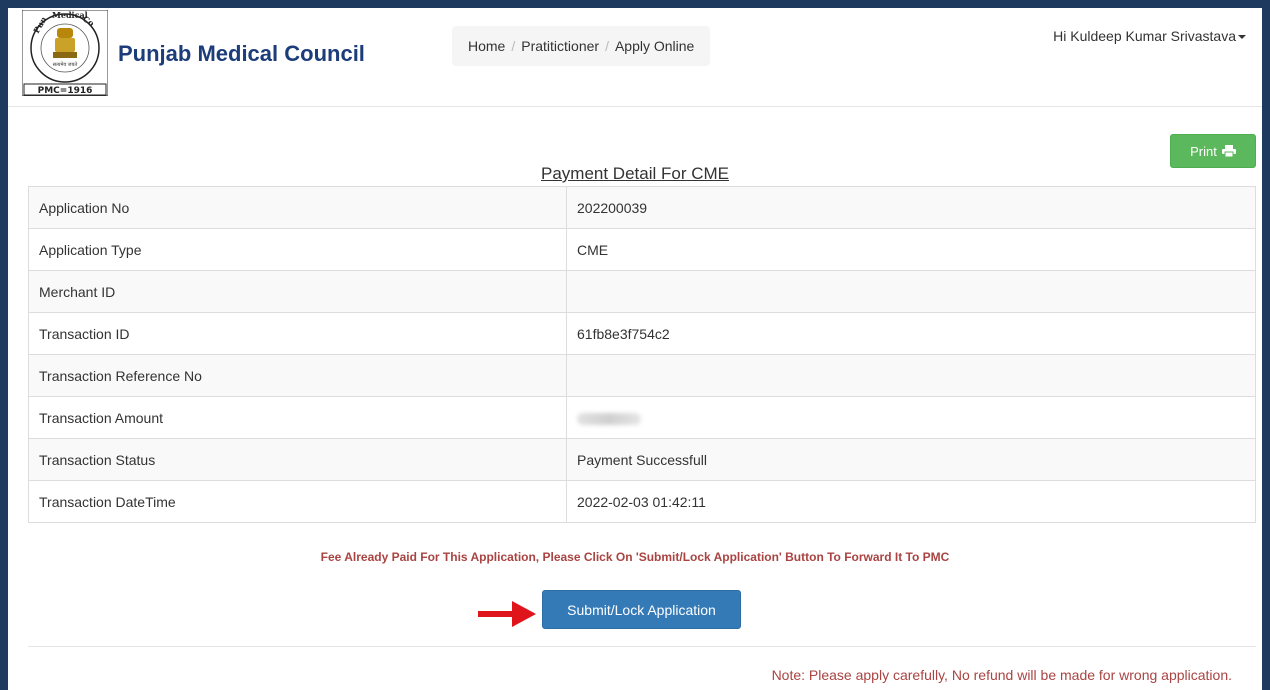  Describe the element at coordinates (507, 614) in the screenshot. I see `red-arrow-icon` at that location.